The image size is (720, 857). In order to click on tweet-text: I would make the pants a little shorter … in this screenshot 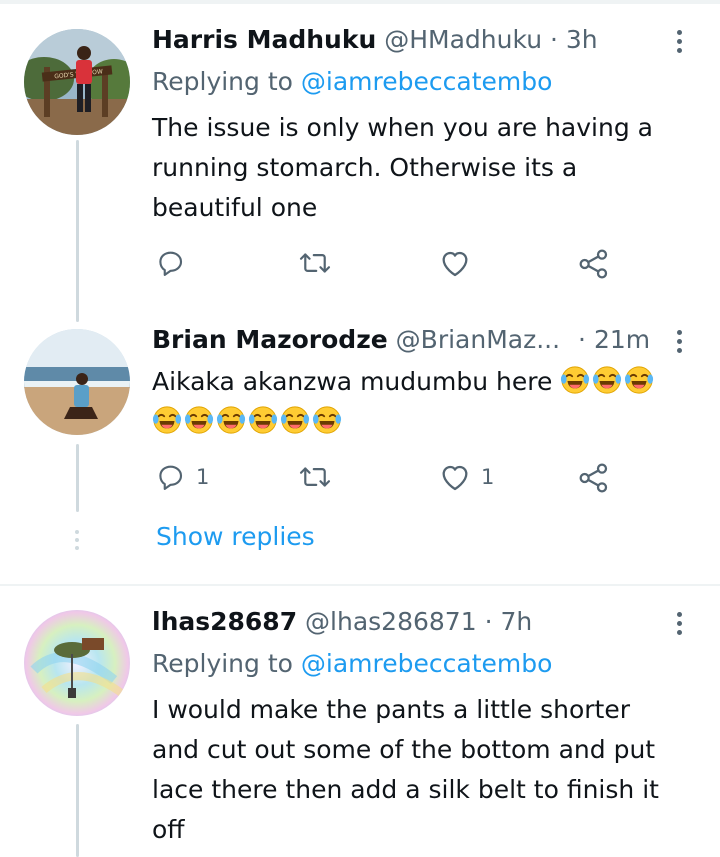, I will do `click(405, 770)`.